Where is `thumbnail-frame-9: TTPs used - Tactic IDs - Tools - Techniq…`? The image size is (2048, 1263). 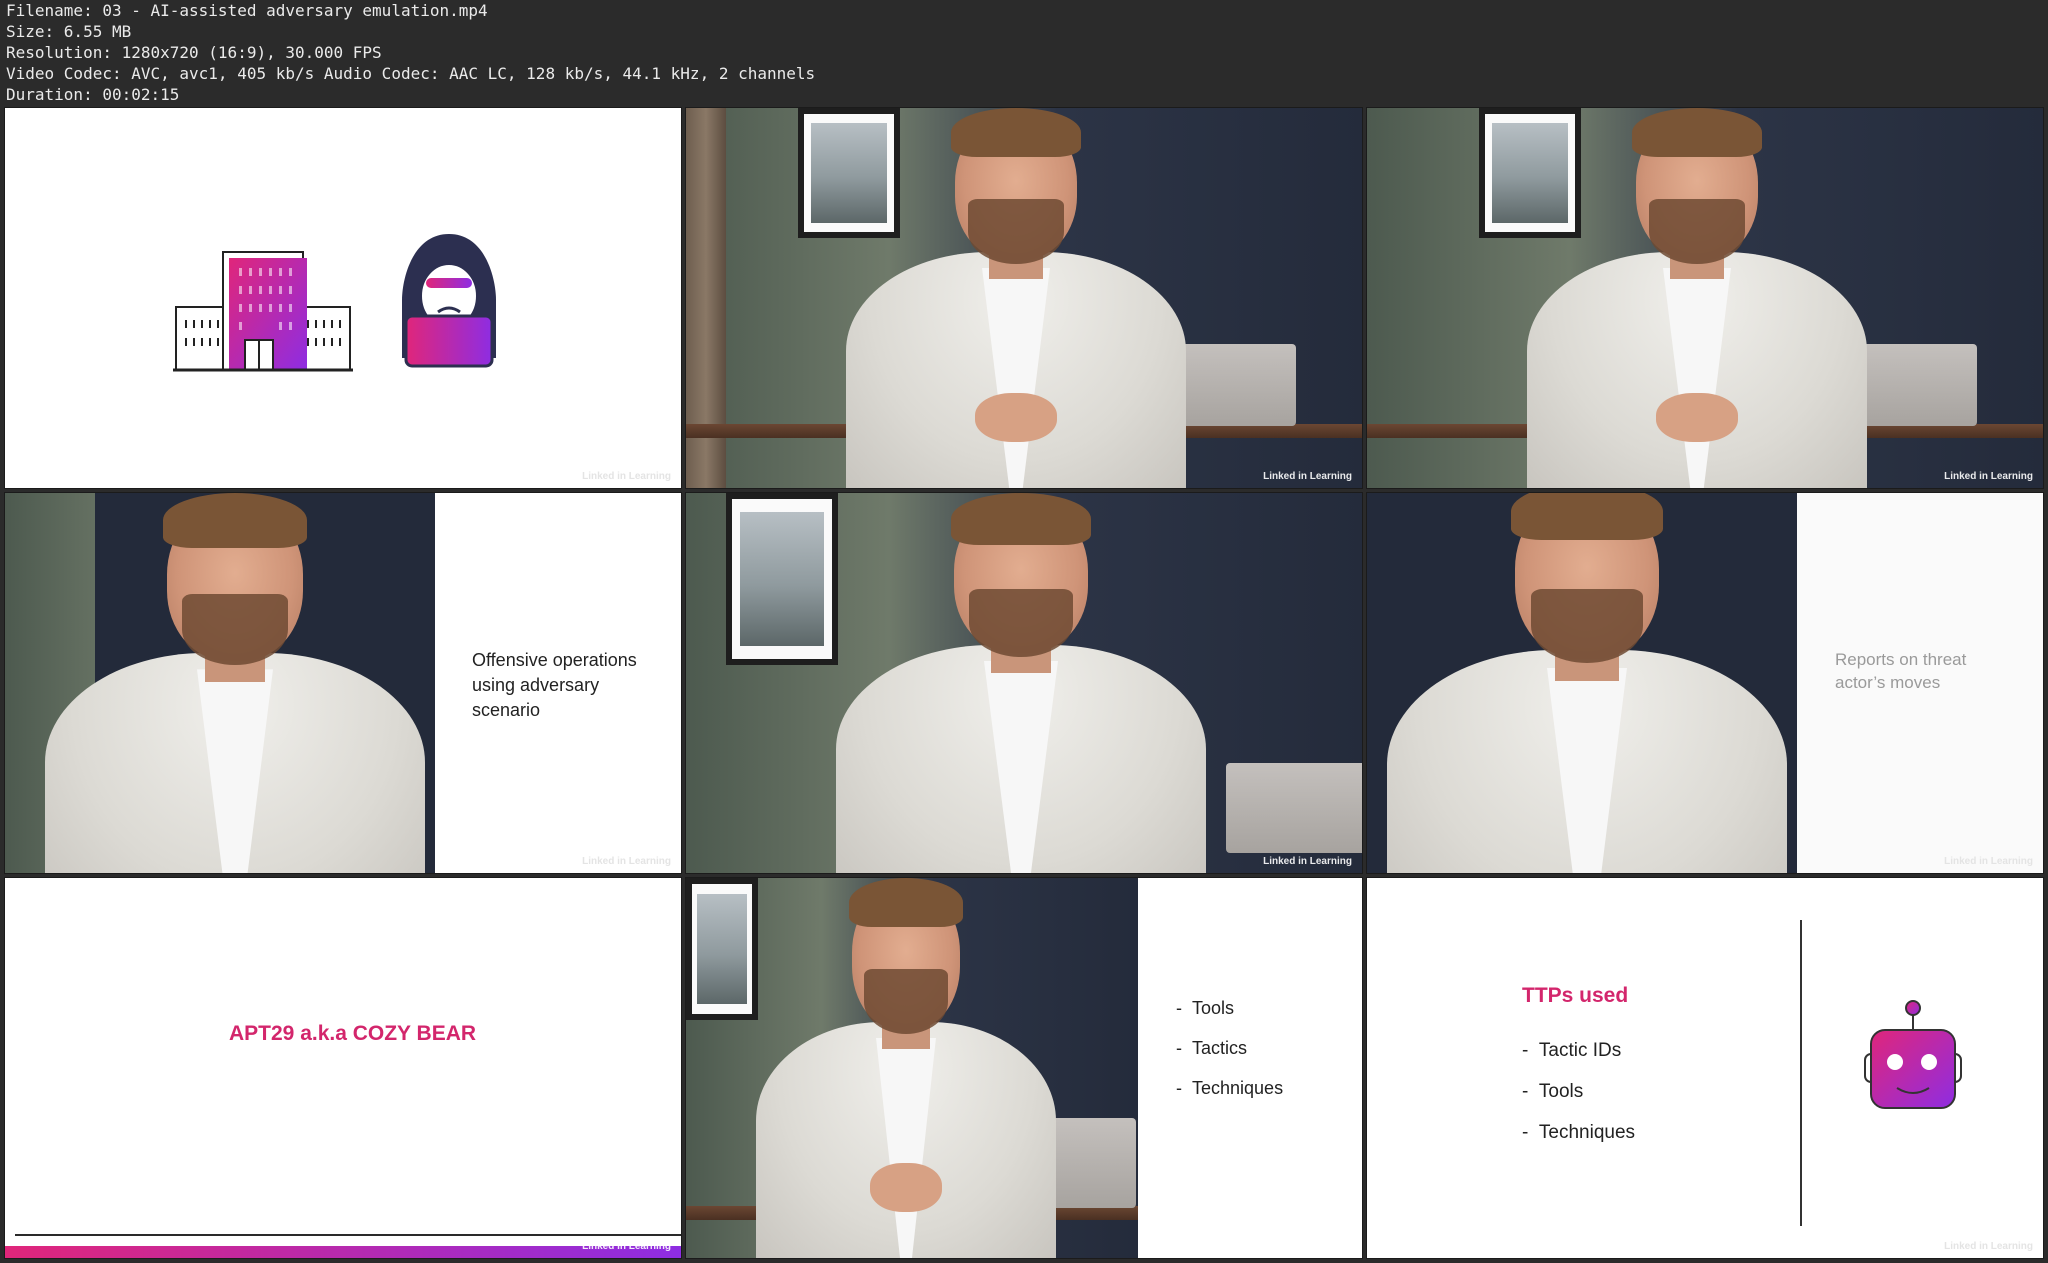 thumbnail-frame-9: TTPs used - Tactic IDs - Tools - Techniq… is located at coordinates (1705, 1068).